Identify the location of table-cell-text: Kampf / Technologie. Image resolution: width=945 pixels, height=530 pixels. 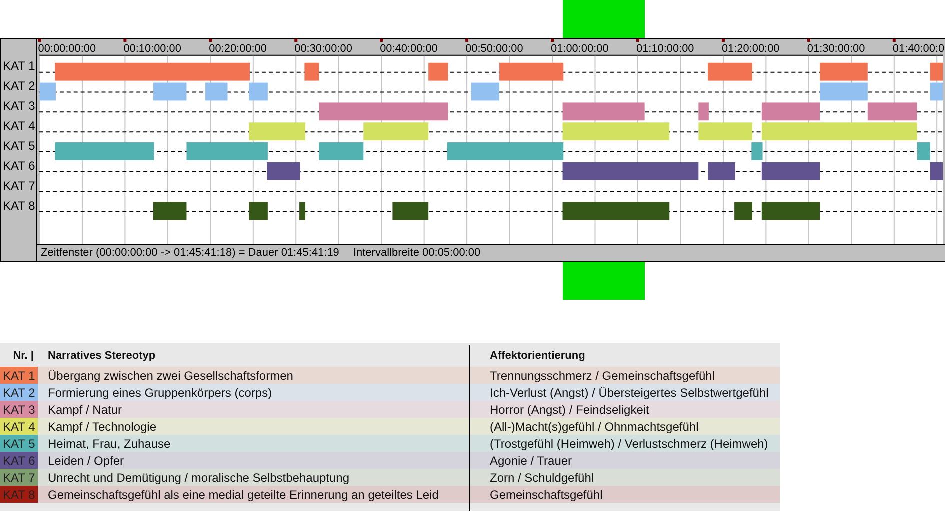
(102, 427).